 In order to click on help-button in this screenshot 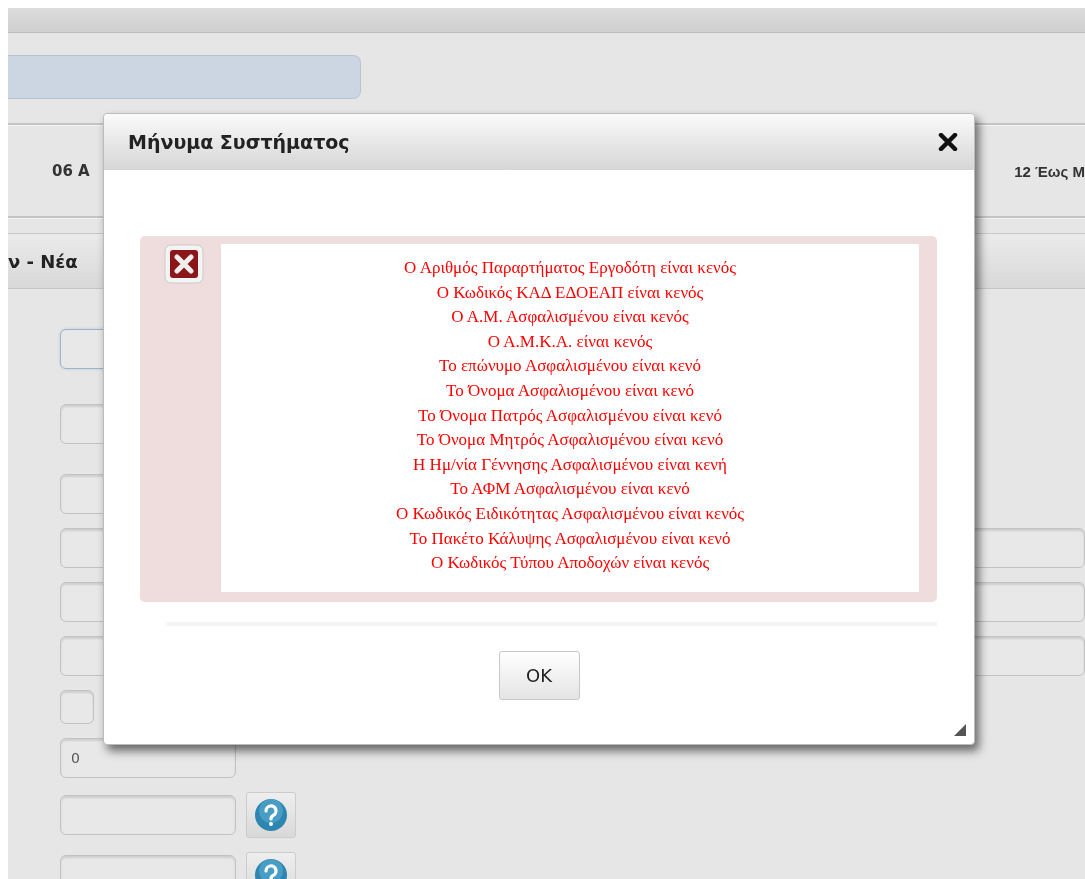, I will do `click(271, 815)`.